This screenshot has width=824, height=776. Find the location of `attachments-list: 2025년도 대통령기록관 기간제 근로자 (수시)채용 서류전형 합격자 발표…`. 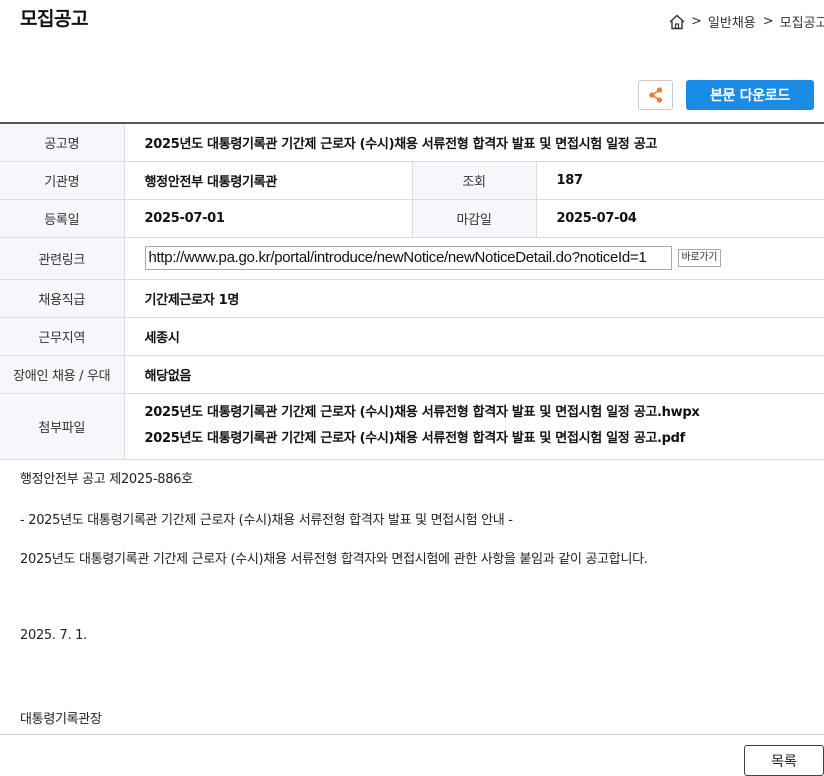

attachments-list: 2025년도 대통령기록관 기간제 근로자 (수시)채용 서류전형 합격자 발표… is located at coordinates (474, 426).